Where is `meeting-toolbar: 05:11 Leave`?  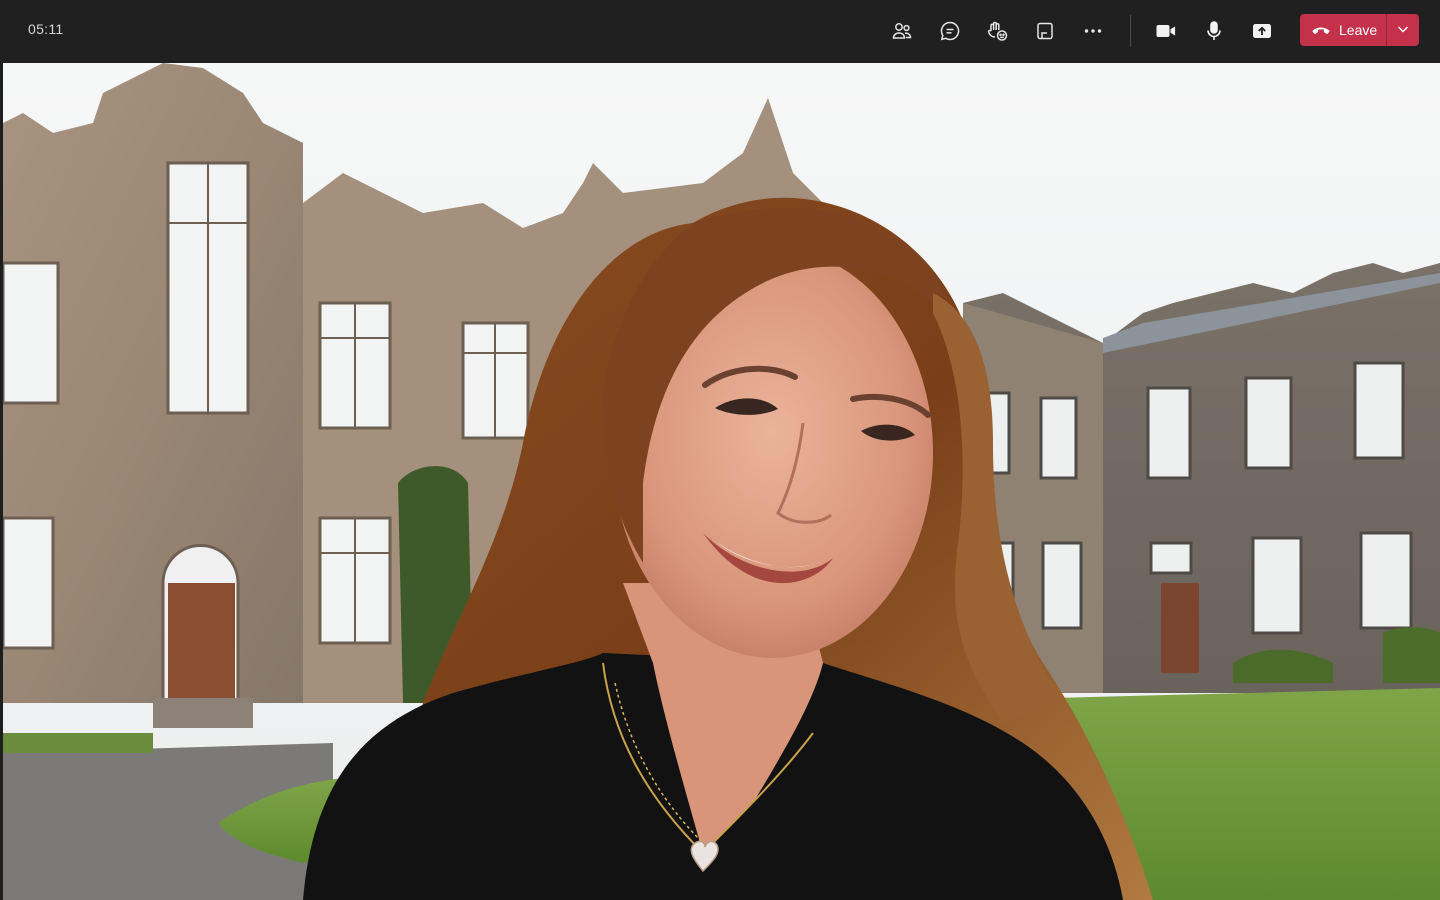 meeting-toolbar: 05:11 Leave is located at coordinates (720, 31).